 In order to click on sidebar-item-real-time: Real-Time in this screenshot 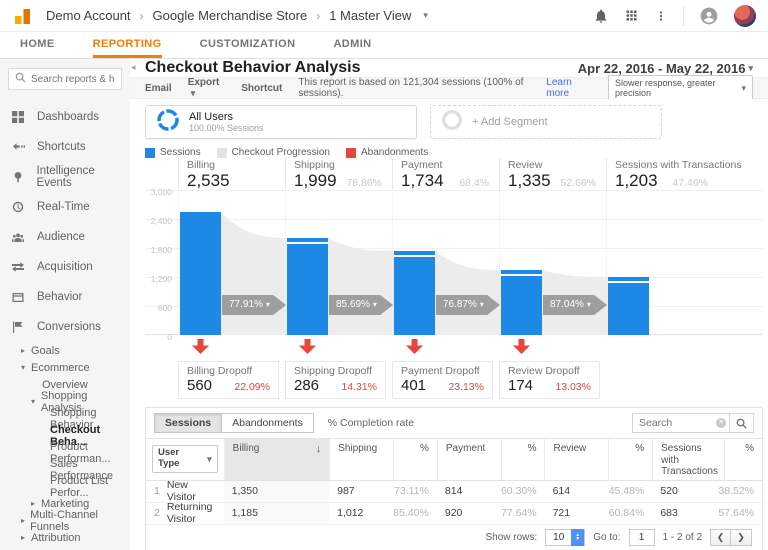, I will do `click(65, 207)`.